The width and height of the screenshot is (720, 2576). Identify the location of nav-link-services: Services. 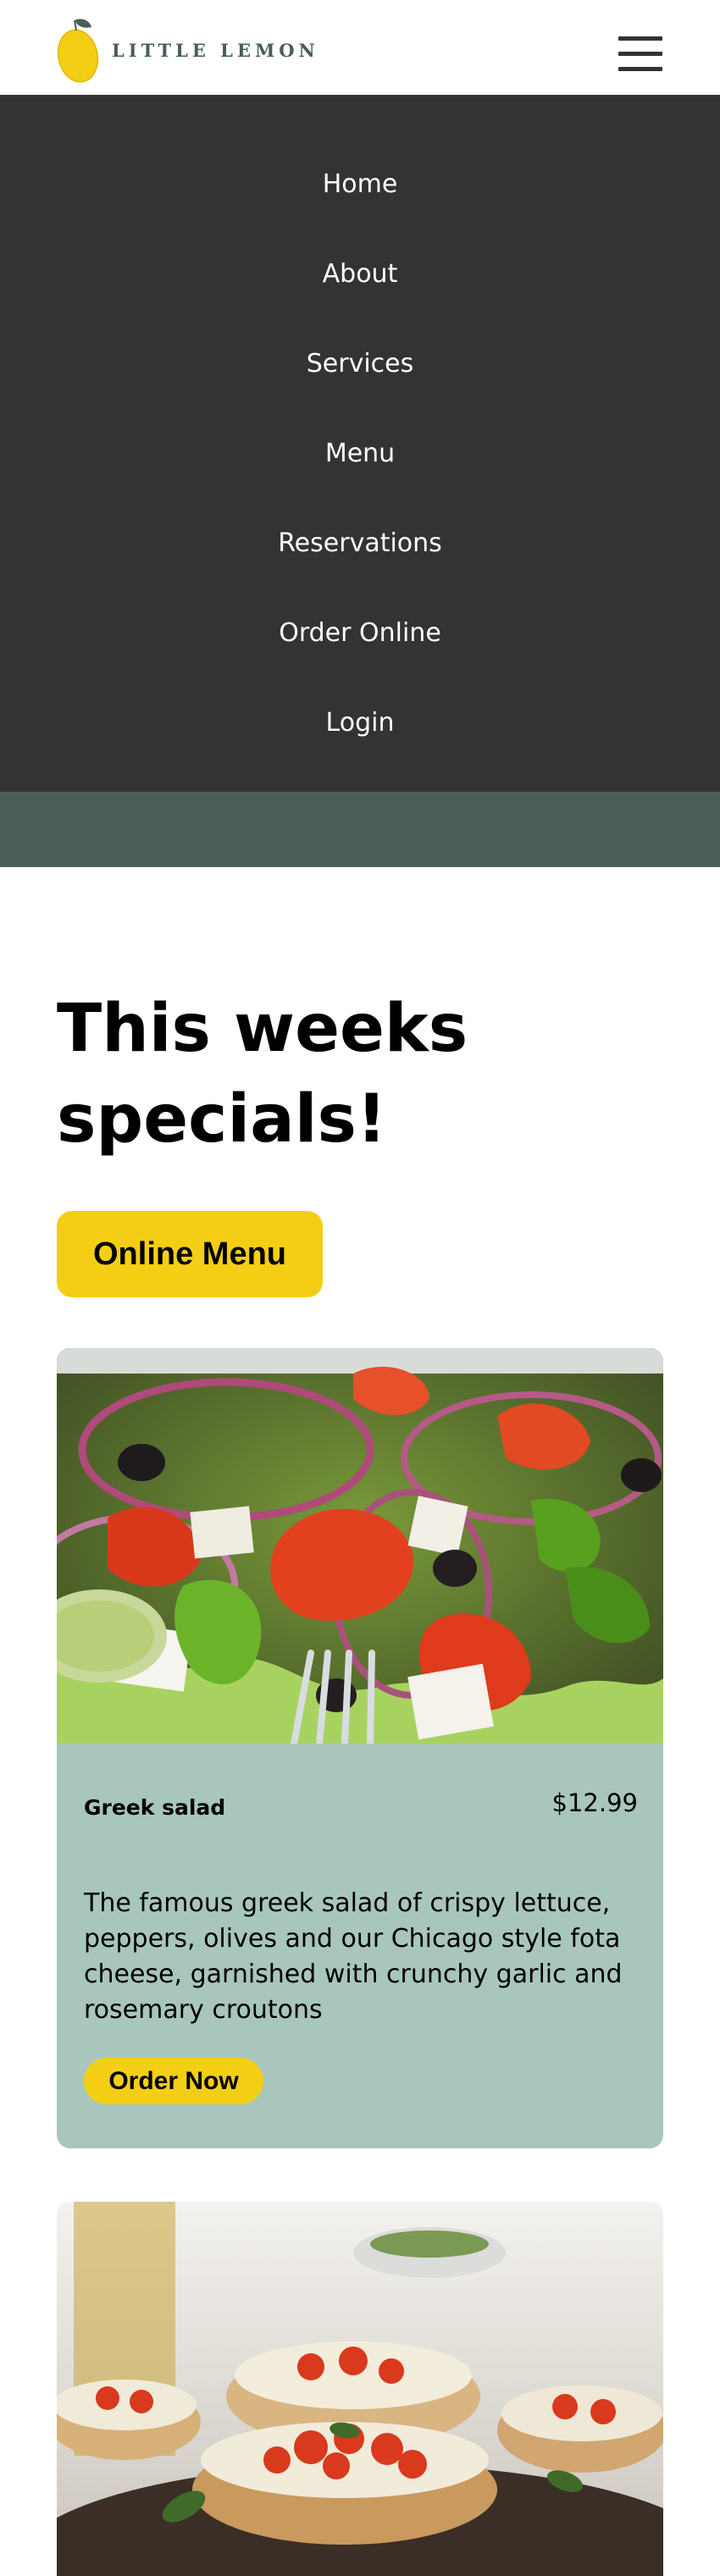
(360, 365).